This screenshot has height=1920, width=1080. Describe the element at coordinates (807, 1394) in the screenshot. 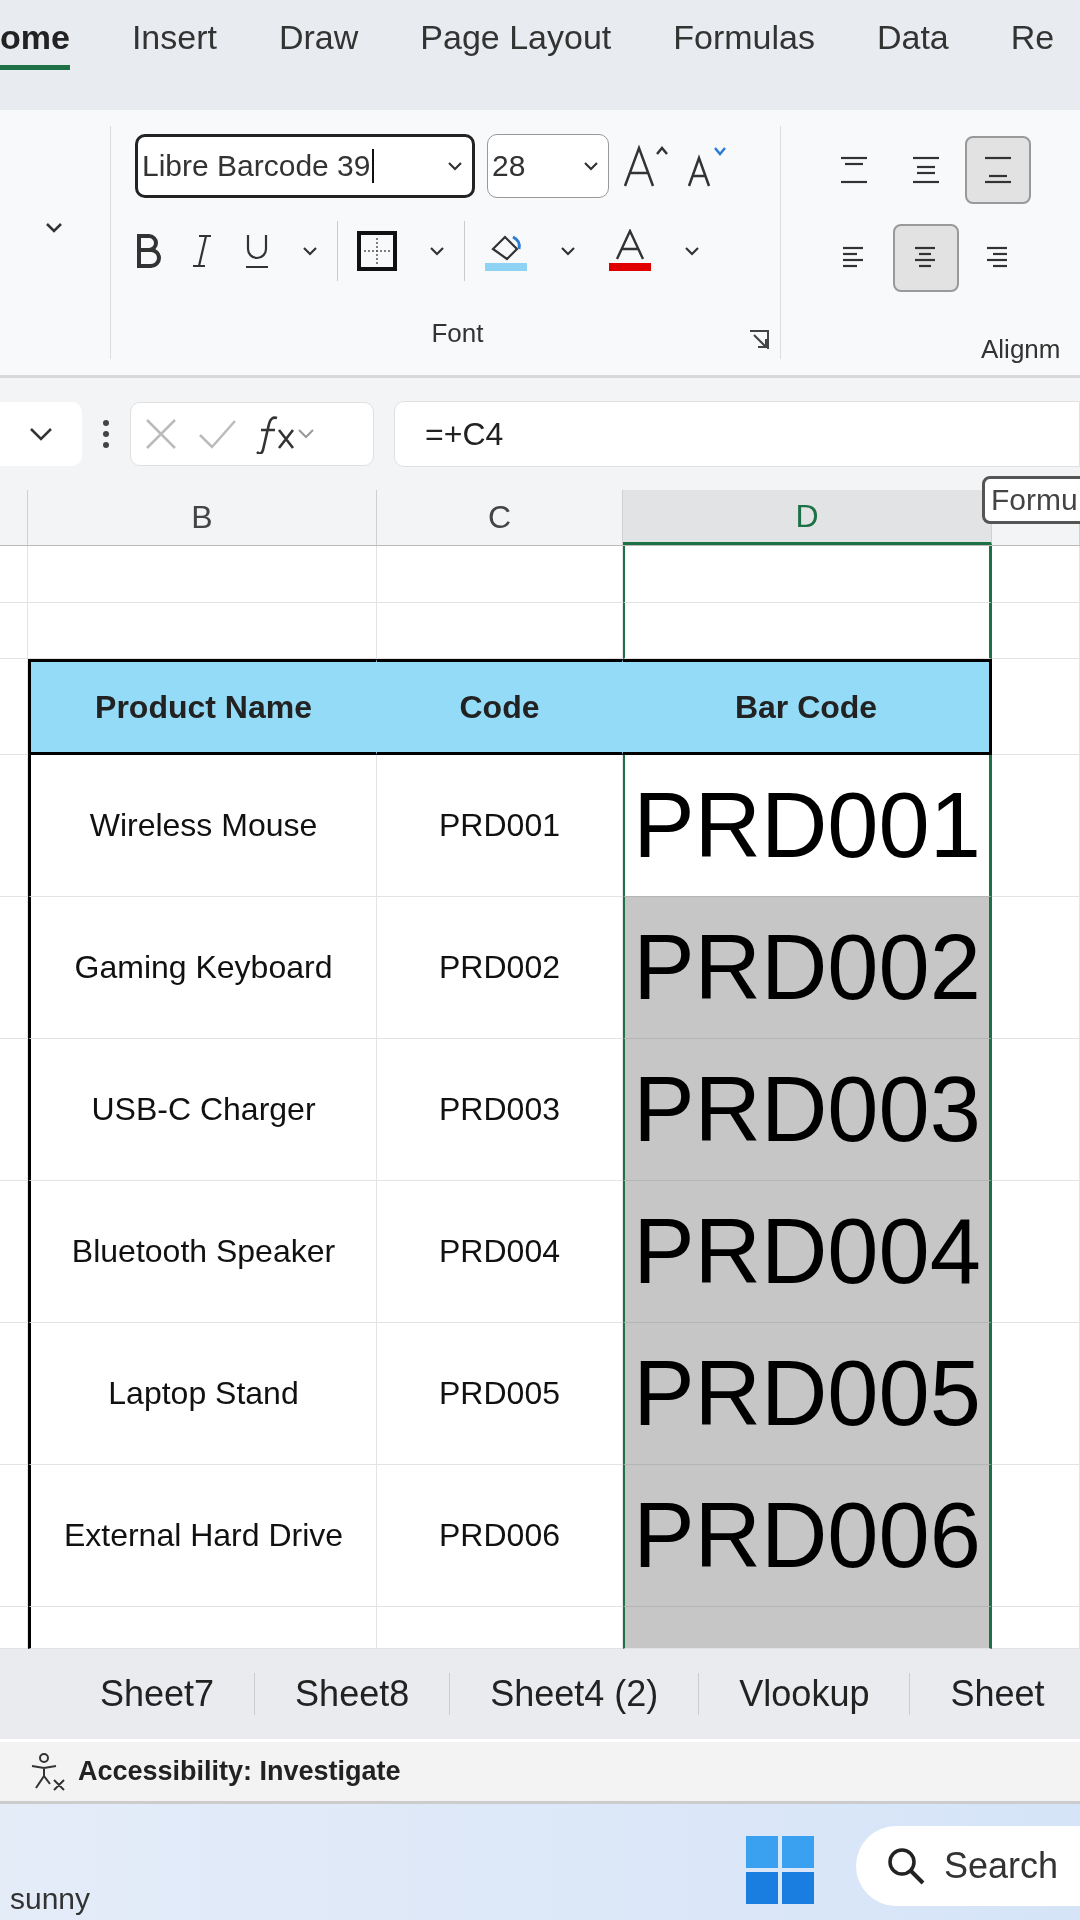

I see `barcode-cell: PRD005` at that location.